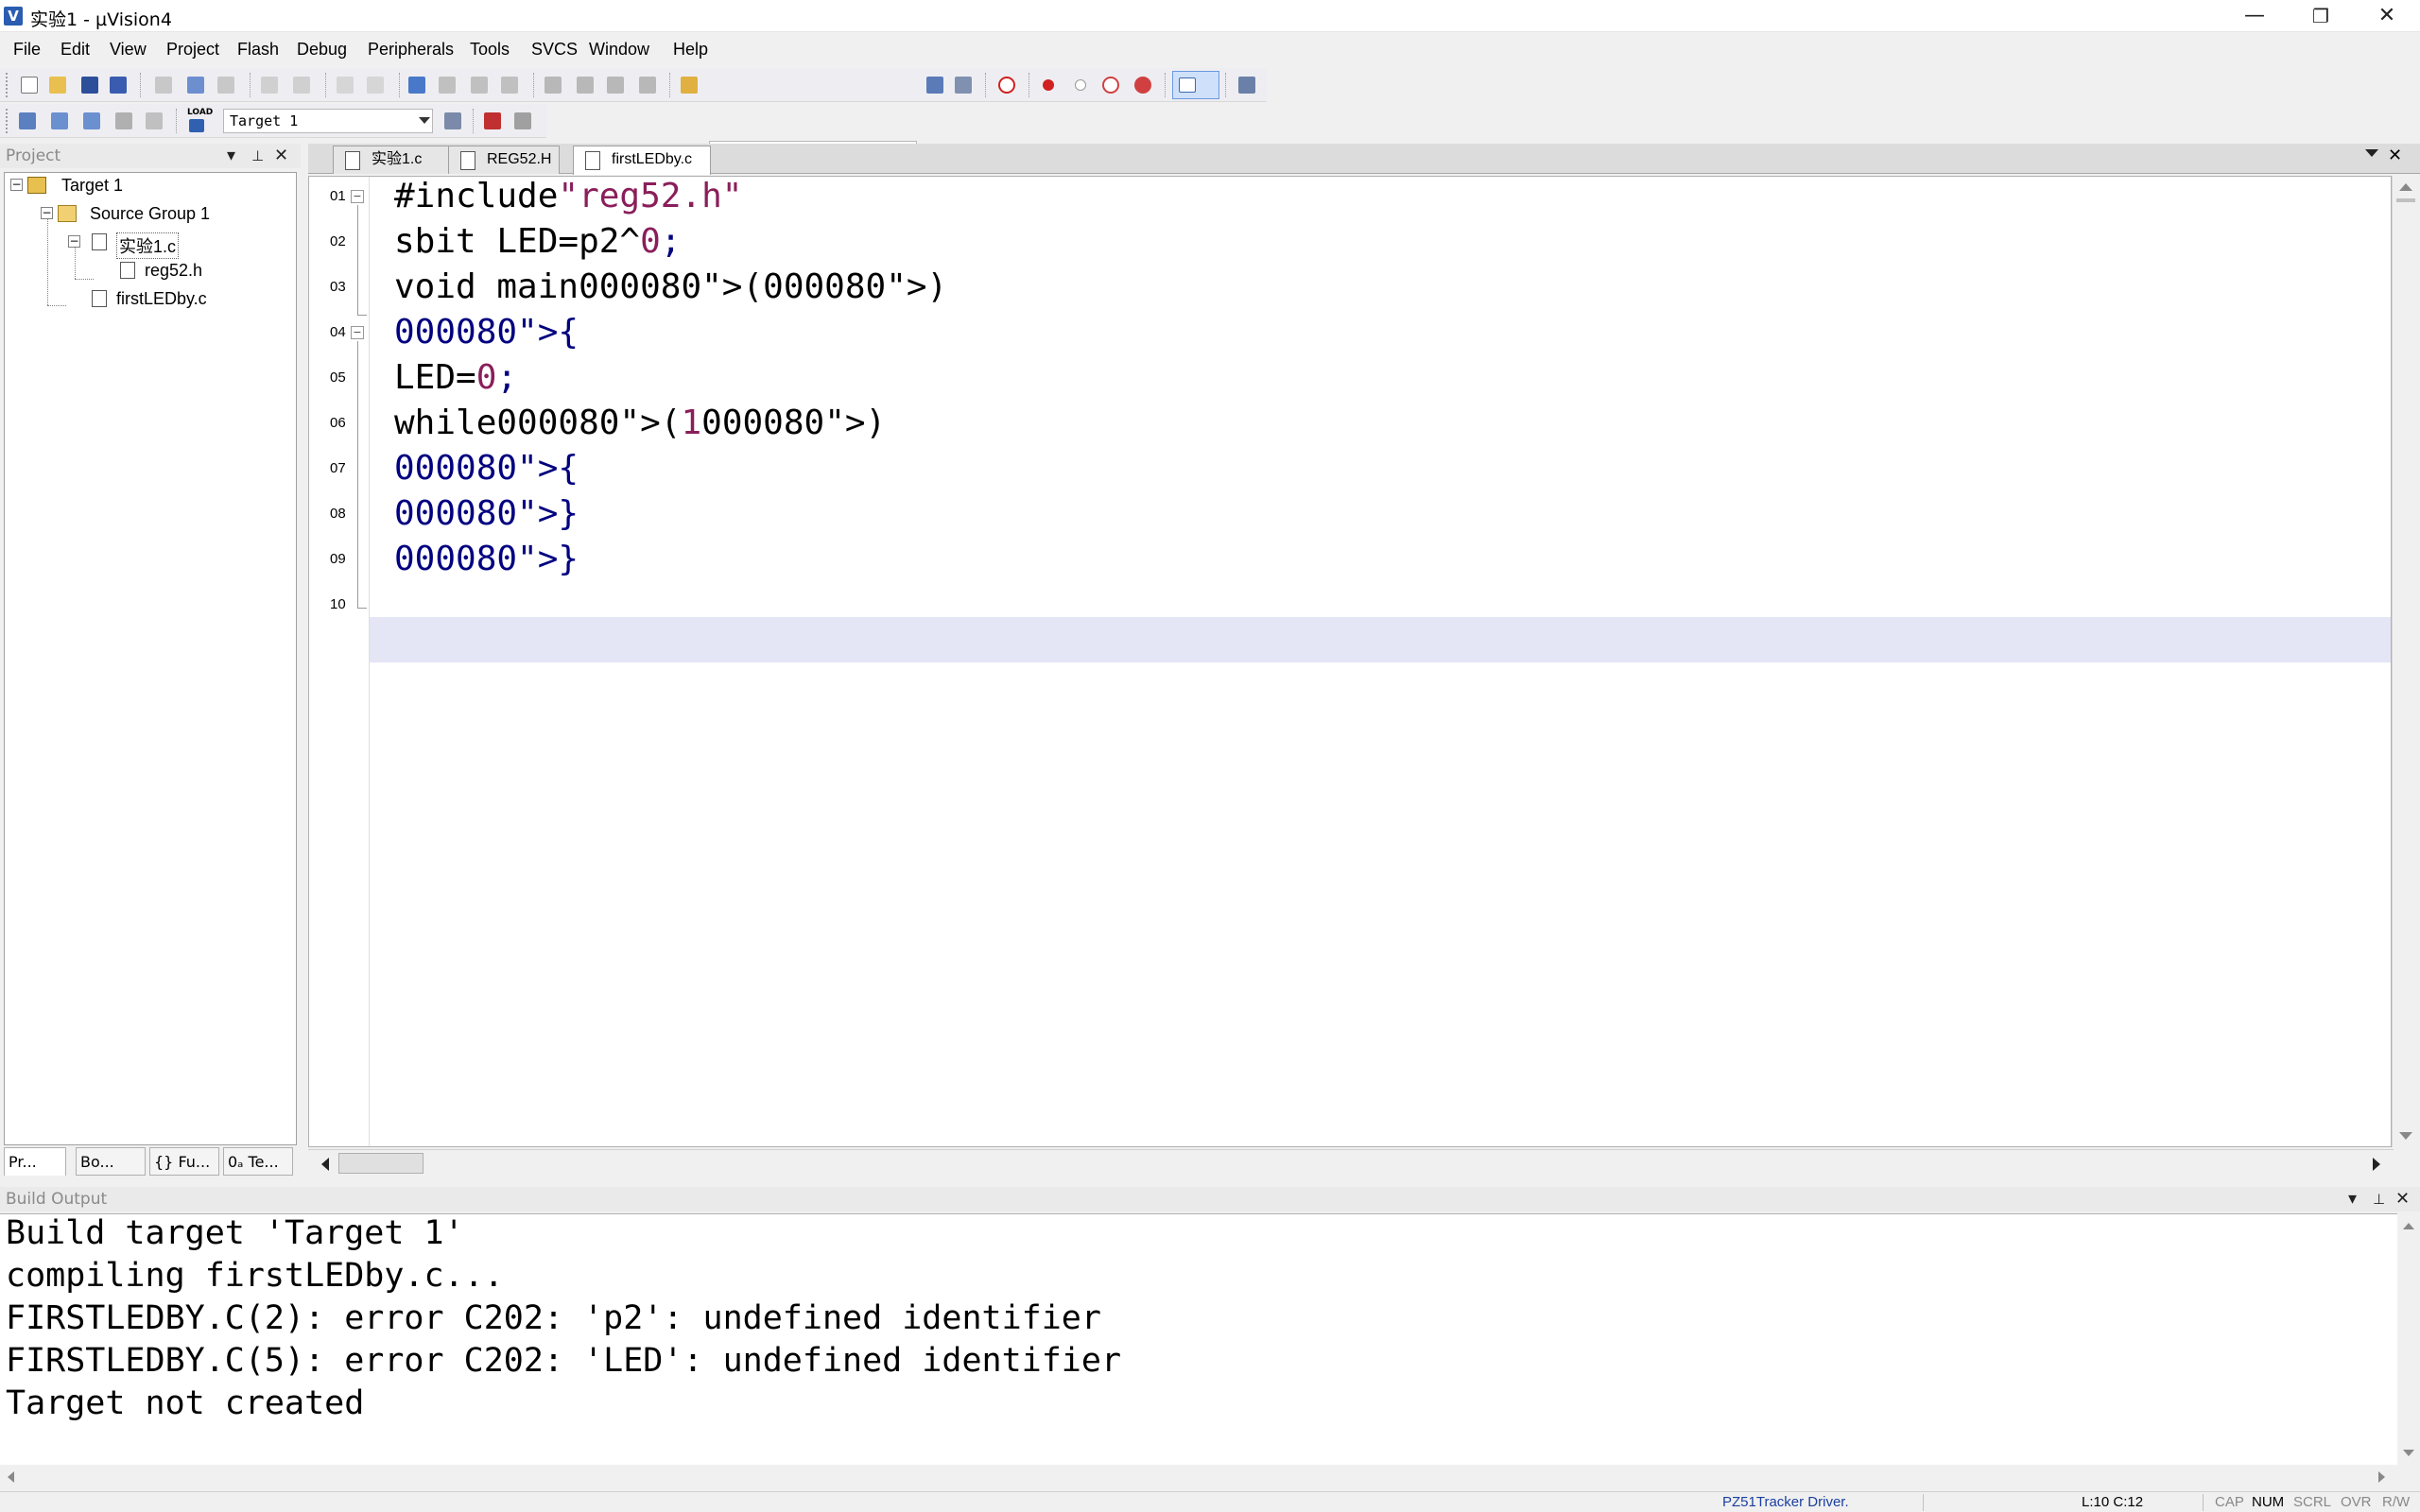 The image size is (2420, 1512). Describe the element at coordinates (328, 121) in the screenshot. I see `target-select: Target 1` at that location.